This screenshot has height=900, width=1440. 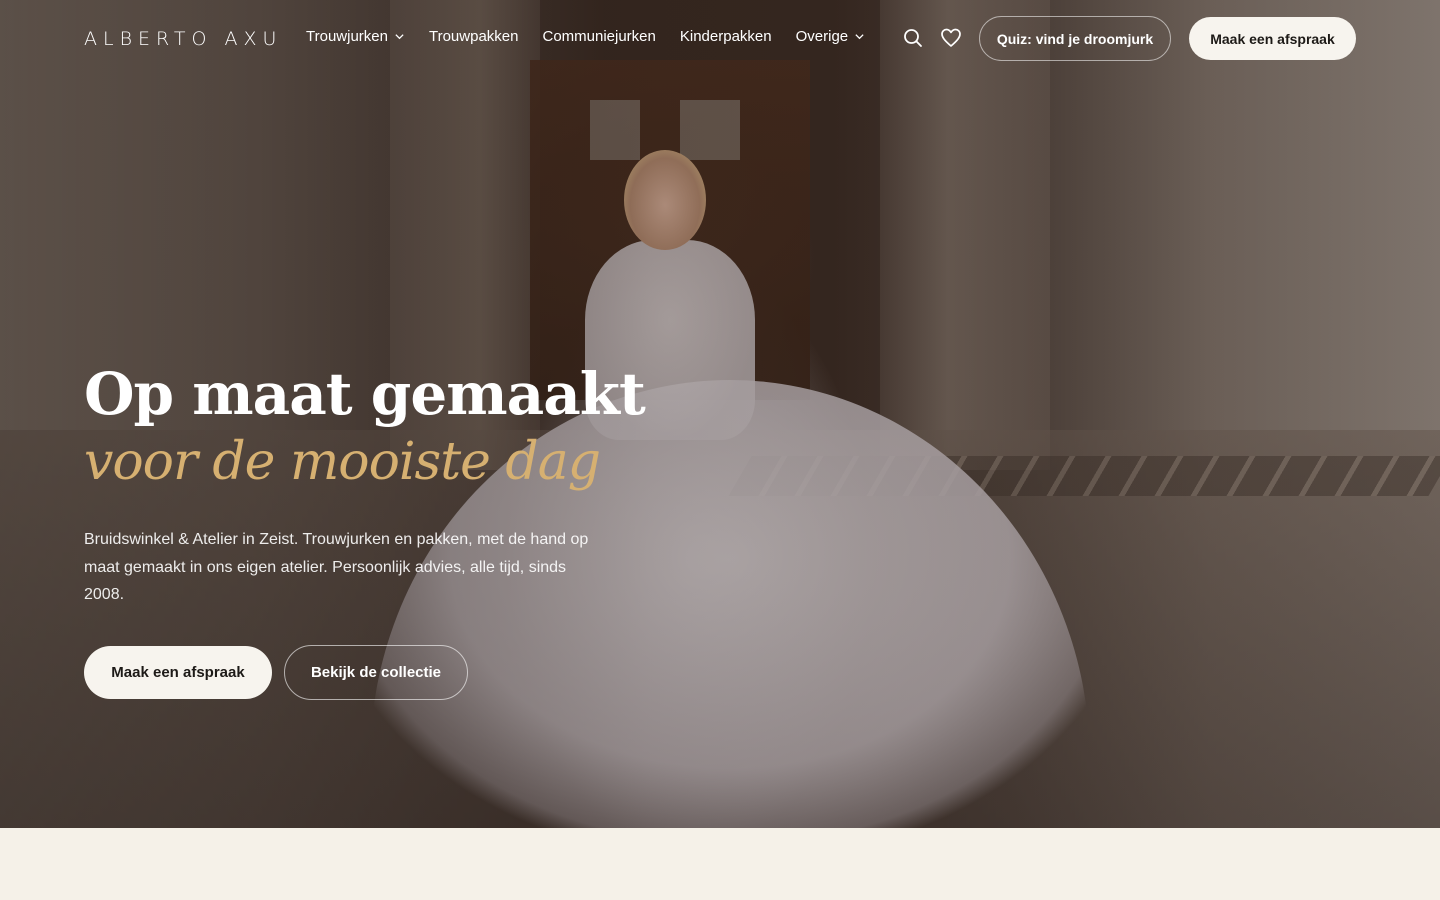 I want to click on nav-item-communiejurken: Communiejurken, so click(x=598, y=36).